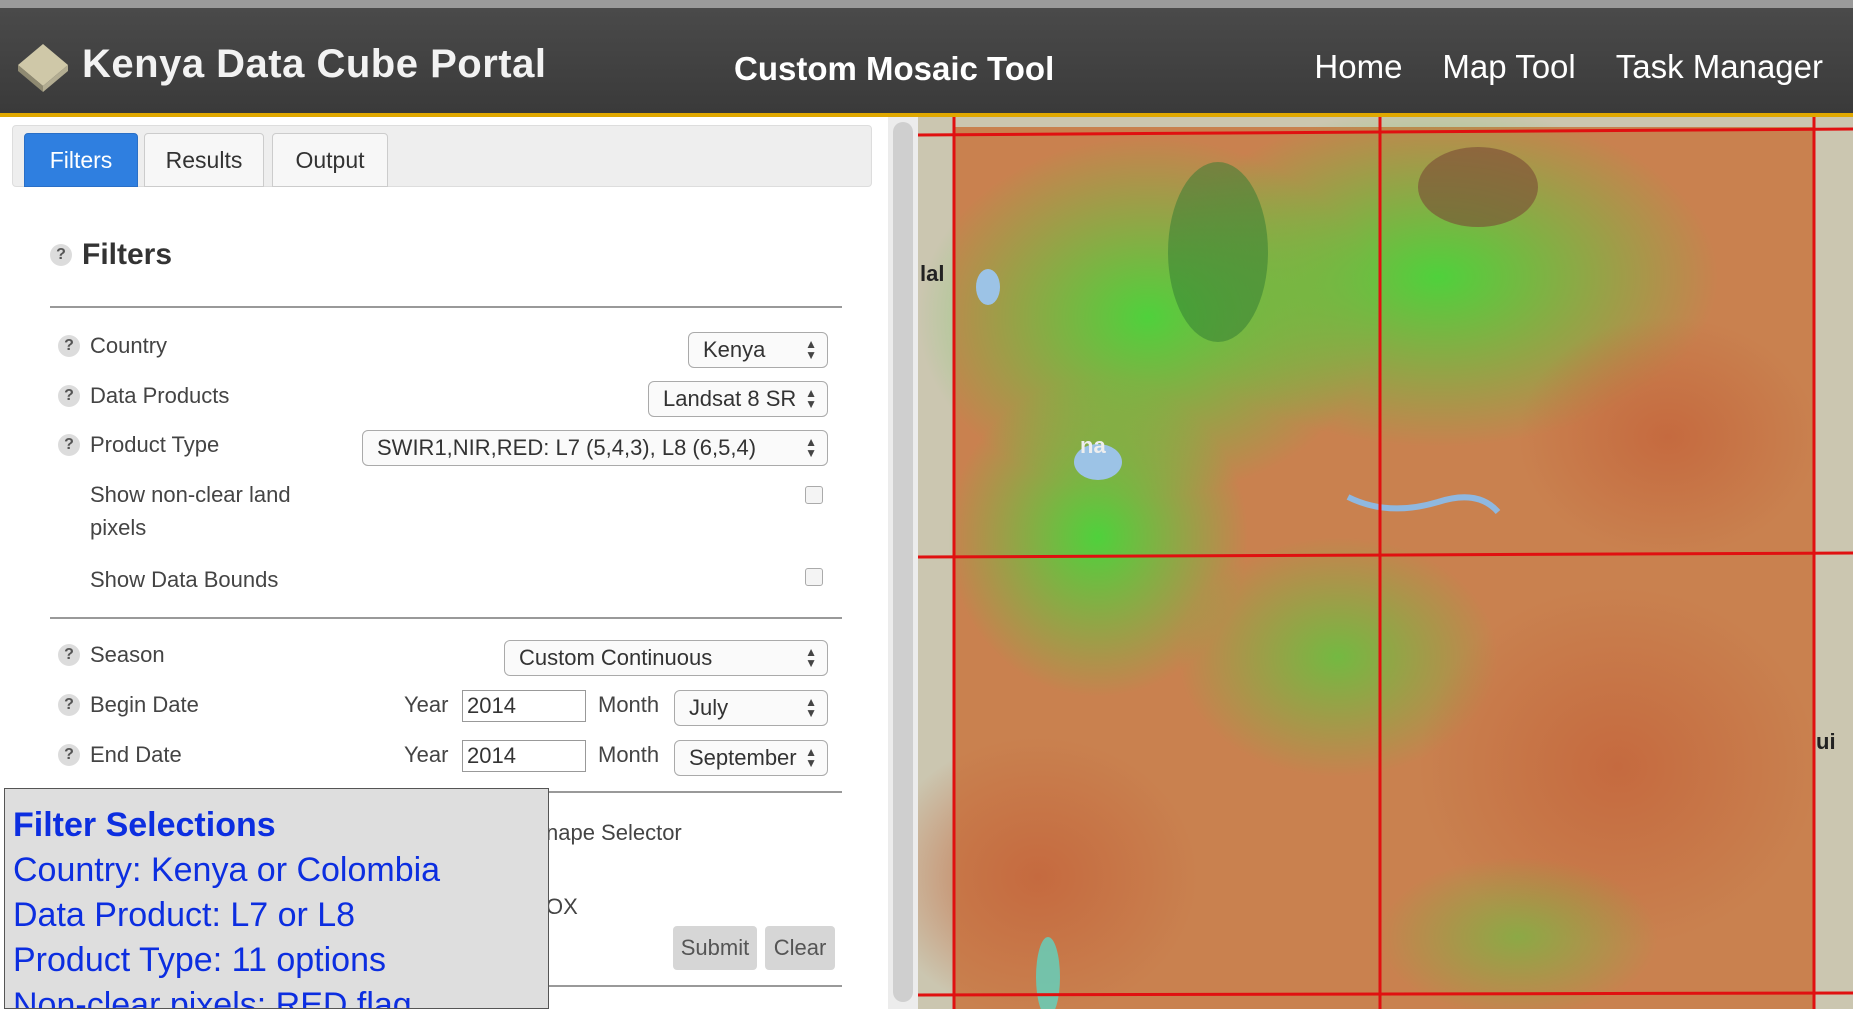 This screenshot has width=1853, height=1009. Describe the element at coordinates (155, 444) in the screenshot. I see `product-type-label: Product Type` at that location.